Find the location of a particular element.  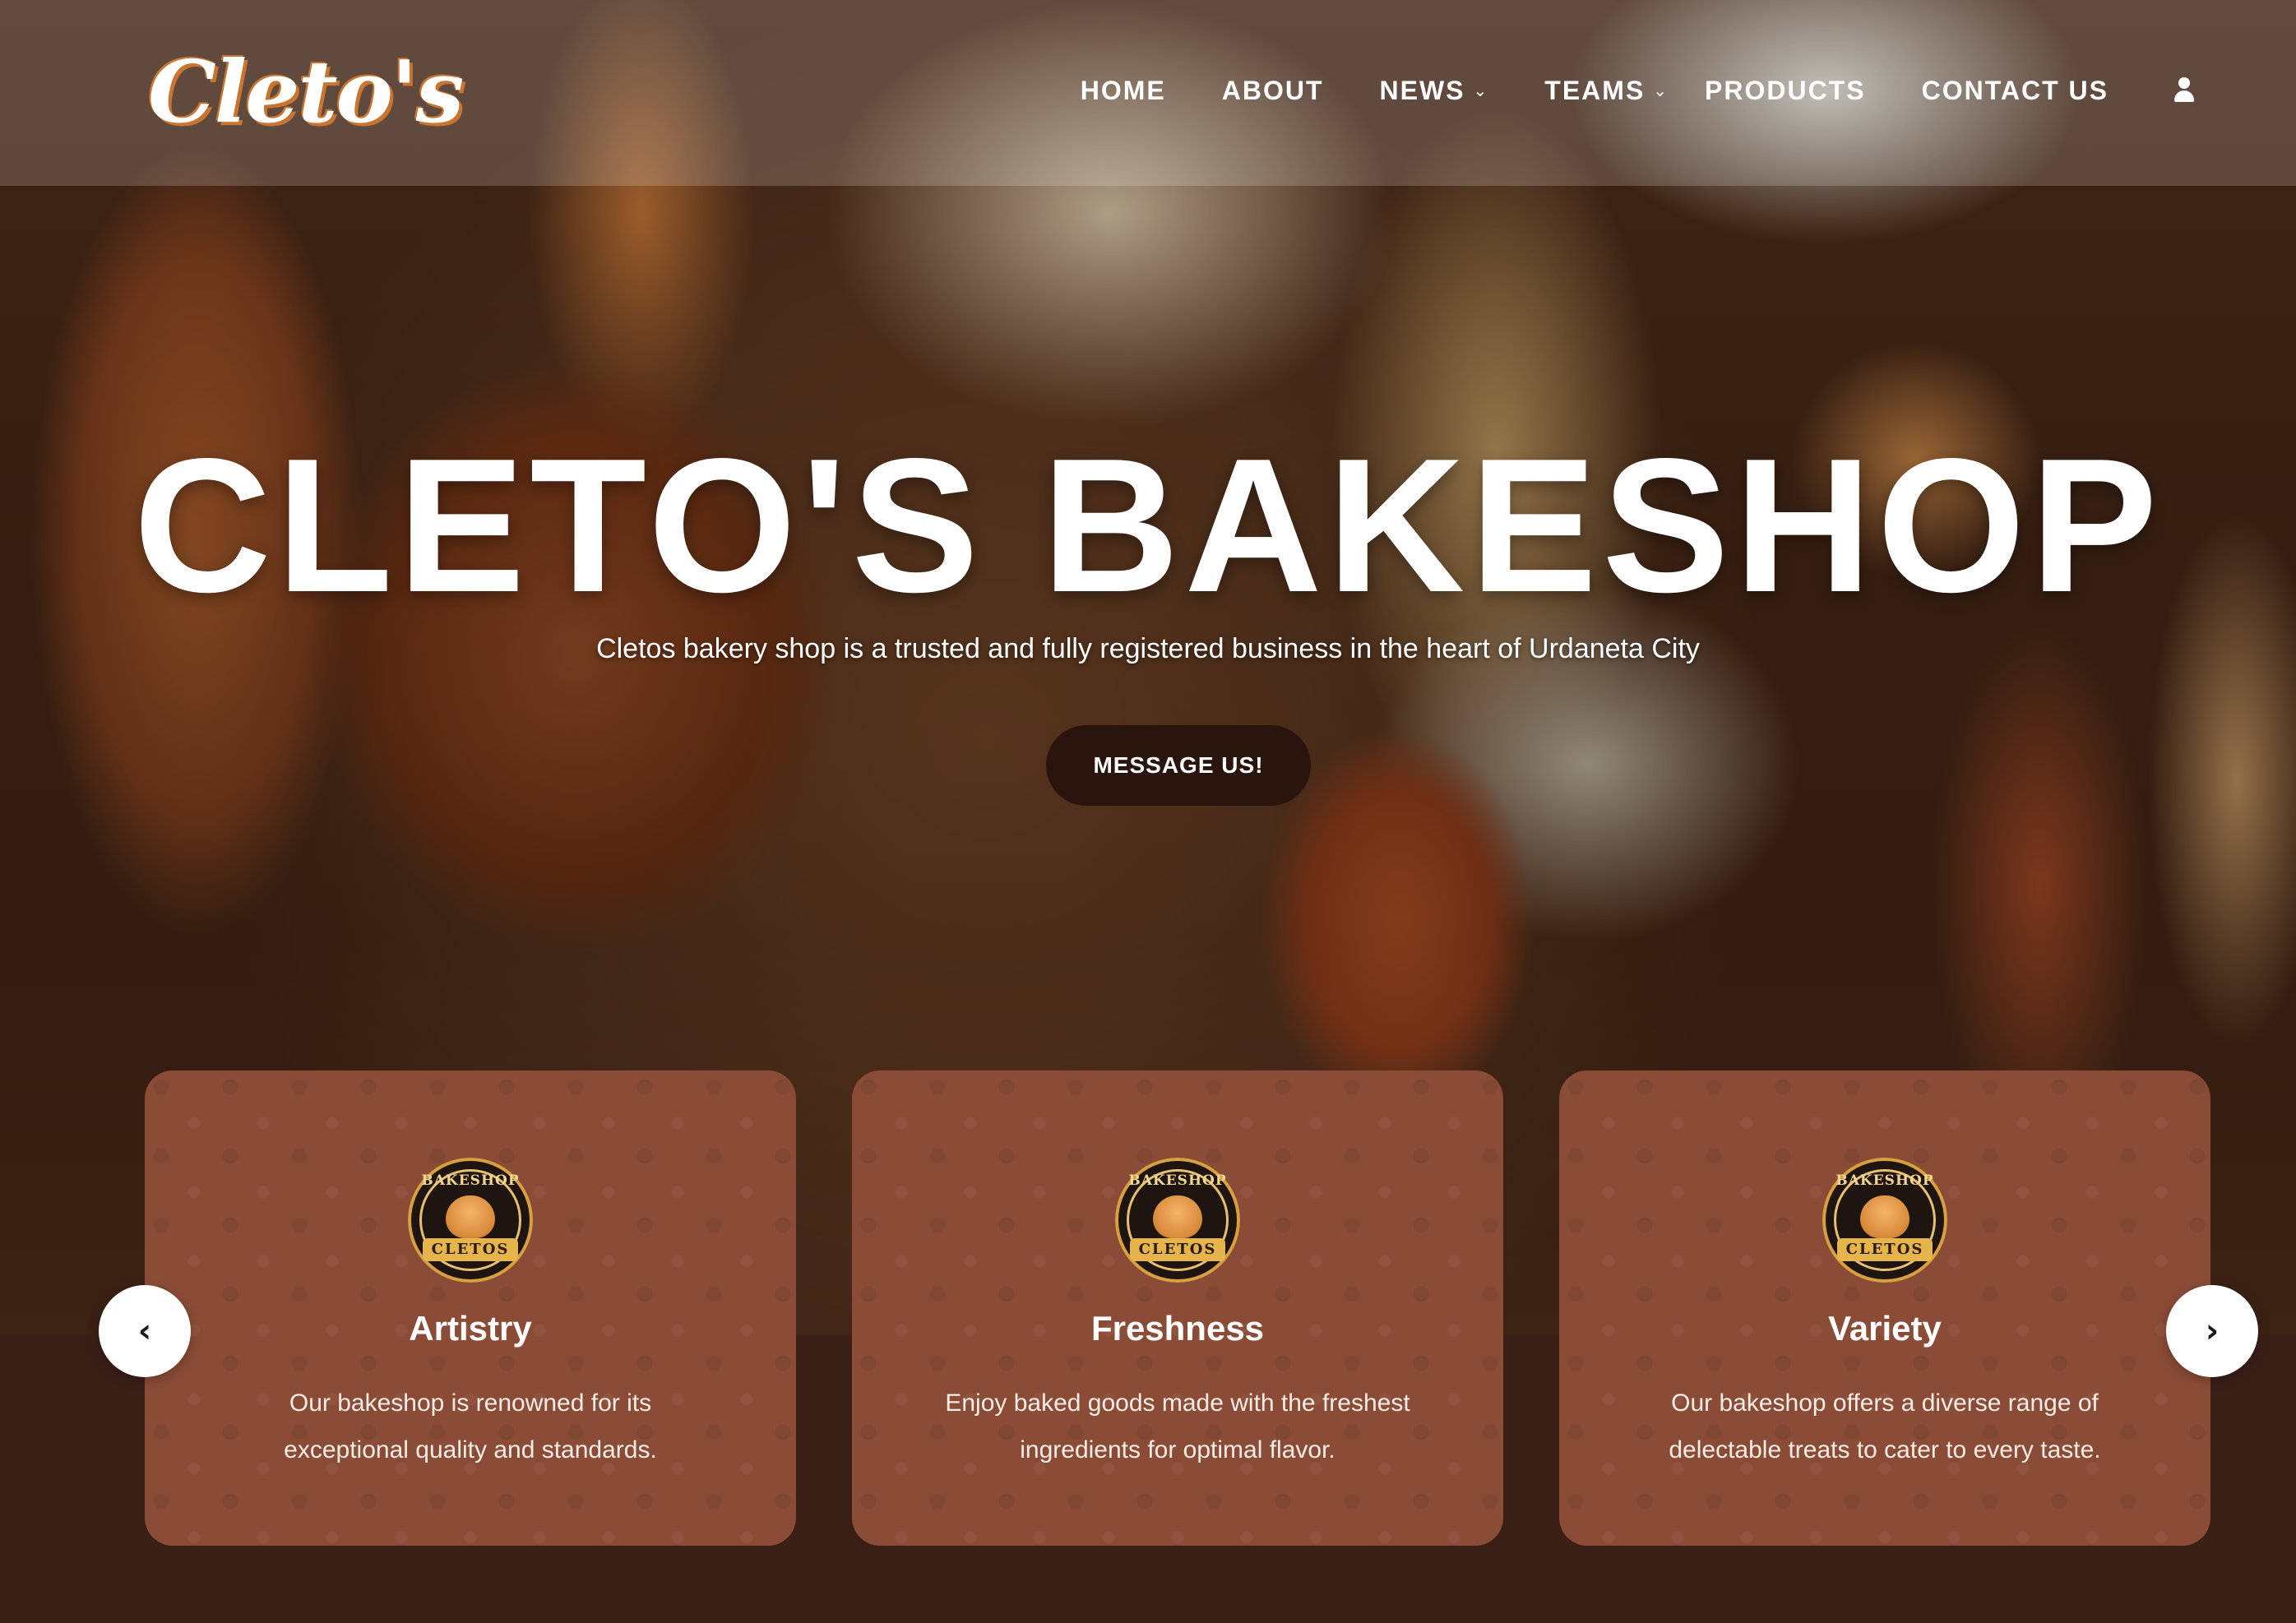

nav-item-label: TEAMS is located at coordinates (1595, 90).